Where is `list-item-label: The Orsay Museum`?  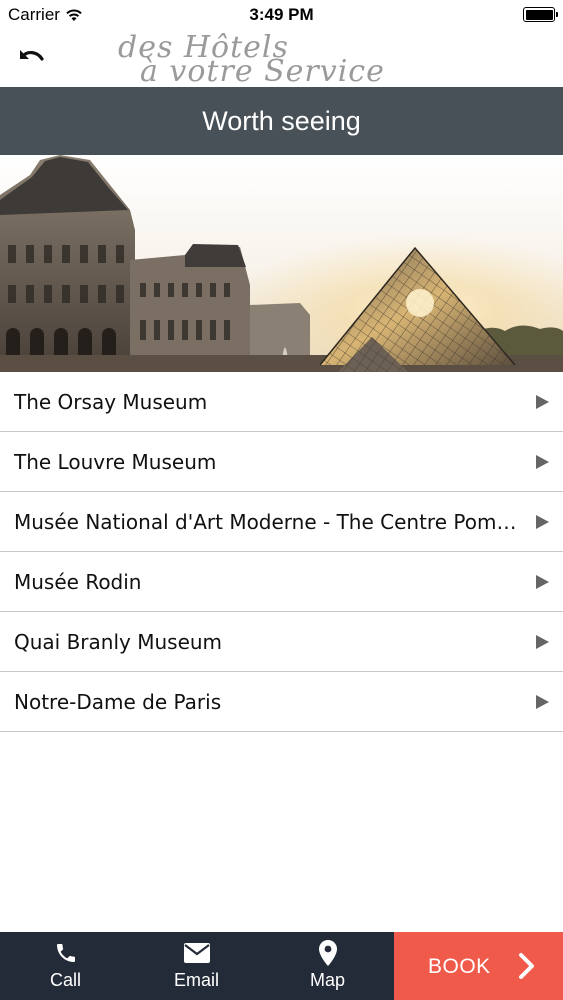
list-item-label: The Orsay Museum is located at coordinates (111, 401).